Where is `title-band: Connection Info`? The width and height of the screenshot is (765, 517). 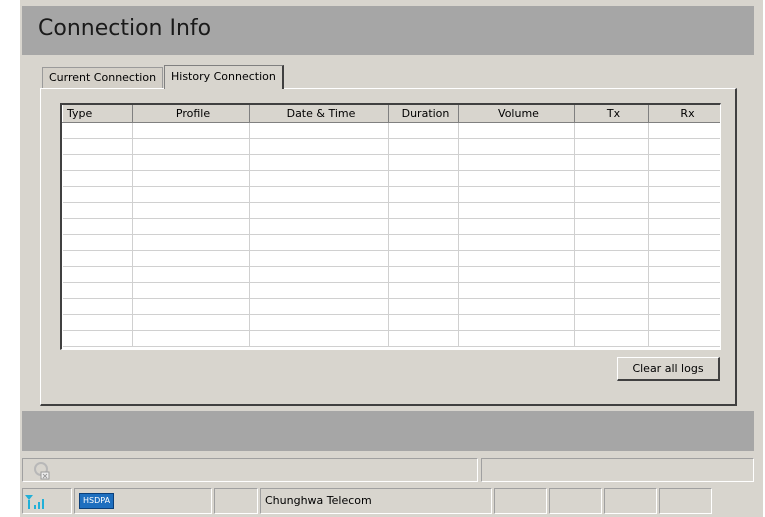 title-band: Connection Info is located at coordinates (388, 30).